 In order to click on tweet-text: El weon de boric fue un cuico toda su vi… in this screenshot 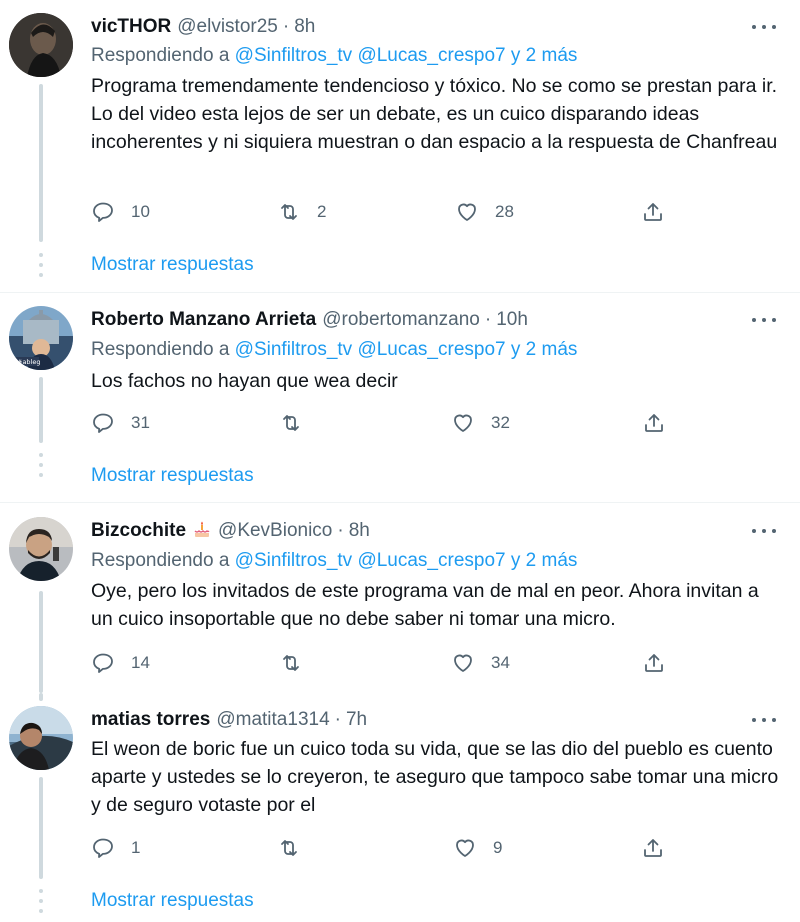, I will do `click(435, 777)`.